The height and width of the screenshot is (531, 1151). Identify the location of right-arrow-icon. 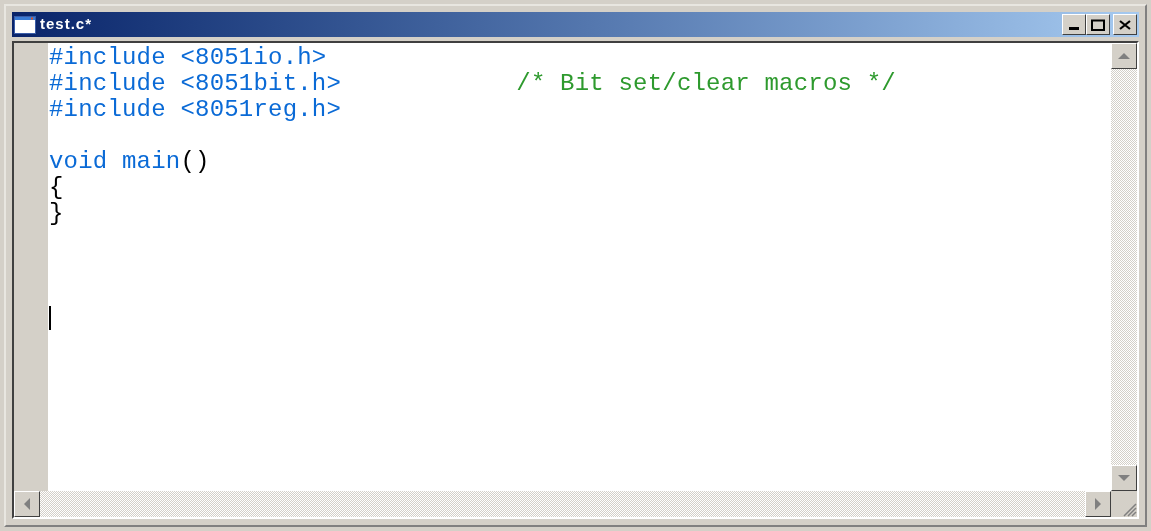
(1098, 504).